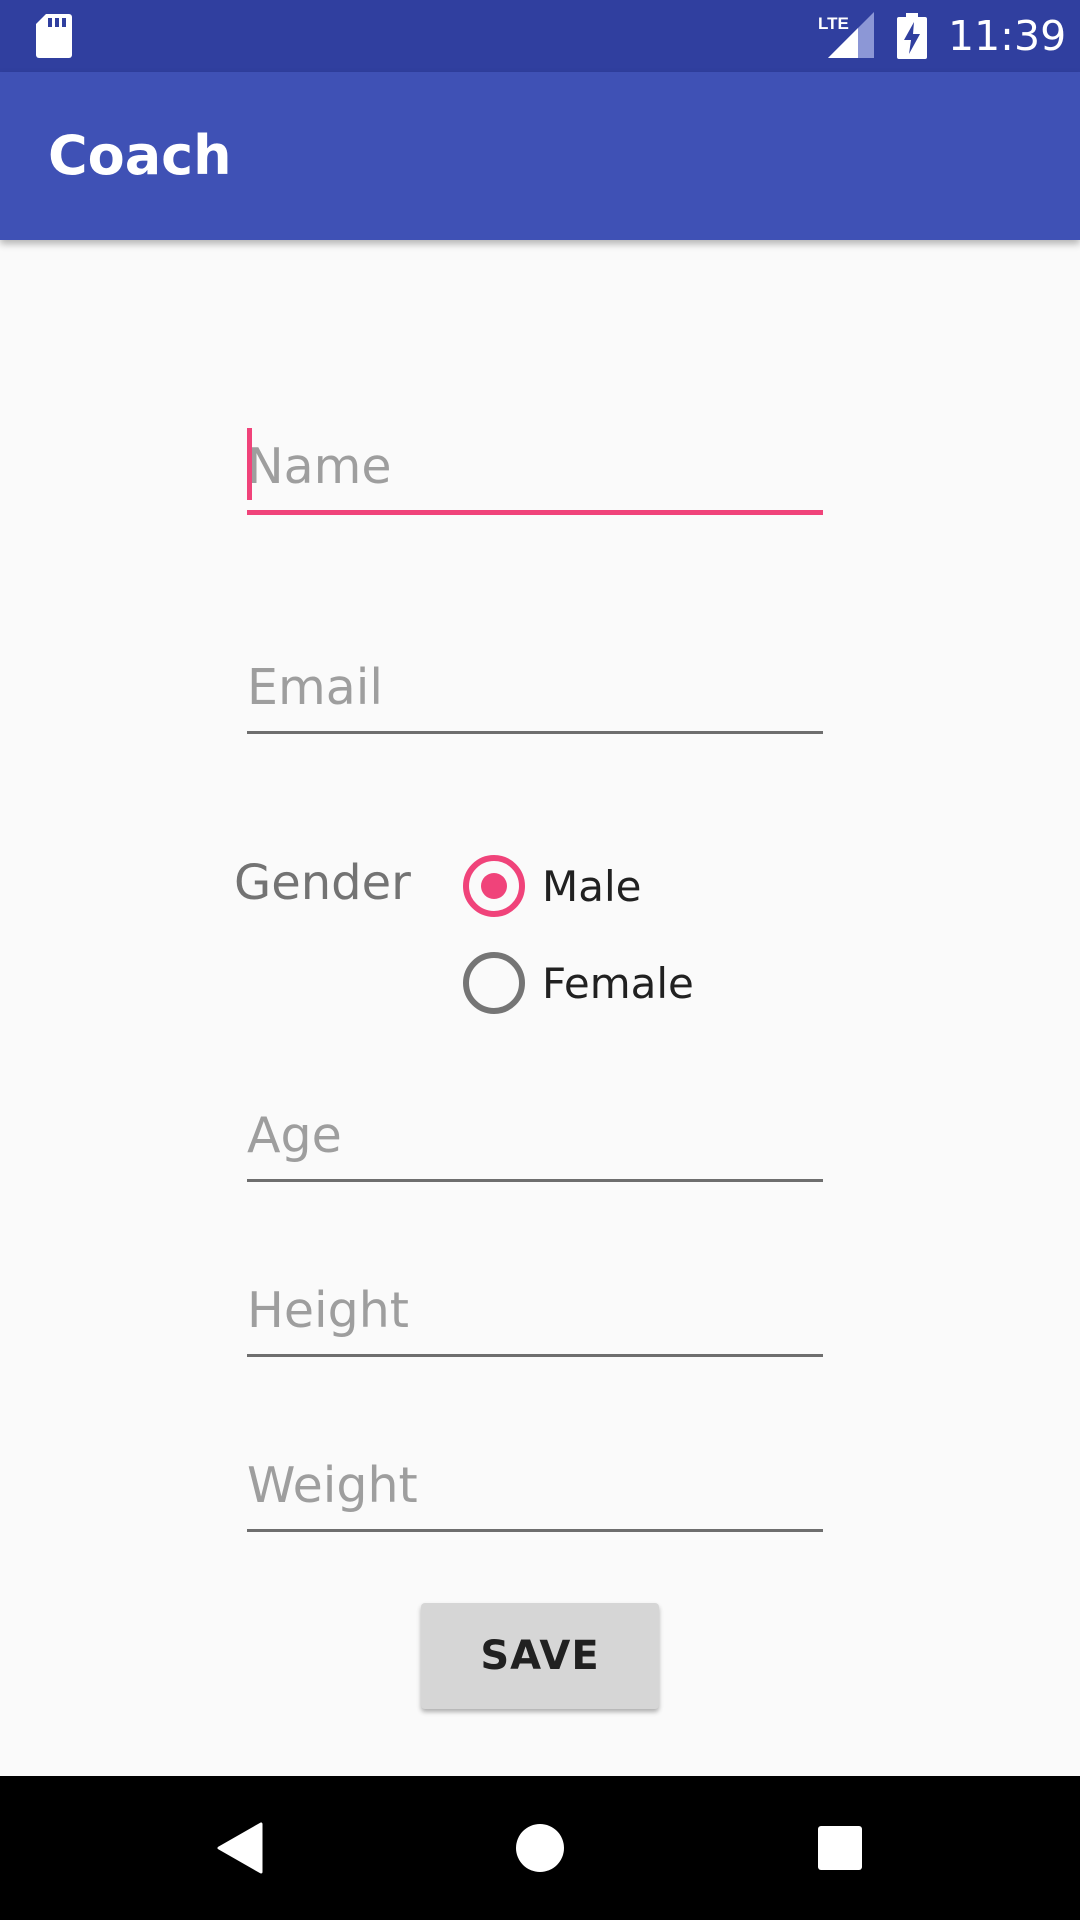 This screenshot has width=1080, height=1920. What do you see at coordinates (54, 36) in the screenshot?
I see `sd-card-icon` at bounding box center [54, 36].